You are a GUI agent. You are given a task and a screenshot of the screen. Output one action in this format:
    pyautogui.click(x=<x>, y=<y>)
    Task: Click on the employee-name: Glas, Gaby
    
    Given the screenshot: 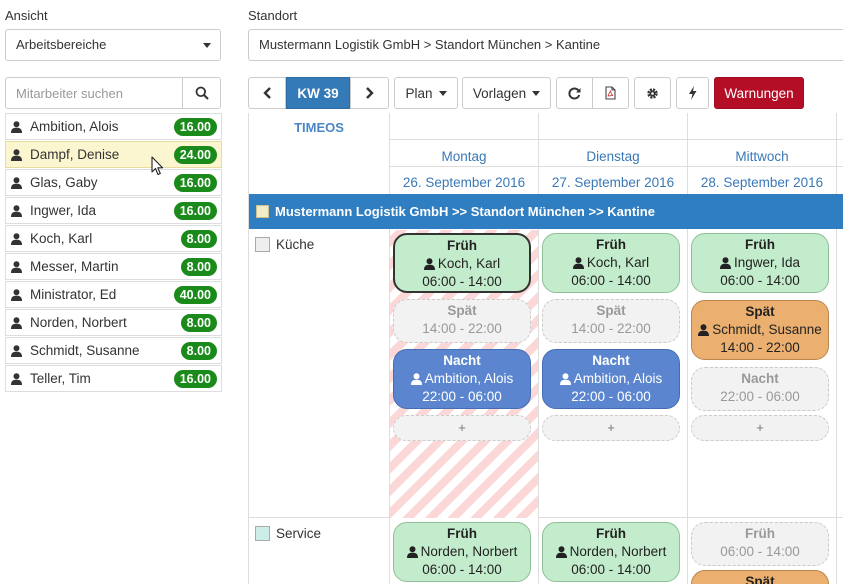 What is the action you would take?
    pyautogui.click(x=64, y=182)
    